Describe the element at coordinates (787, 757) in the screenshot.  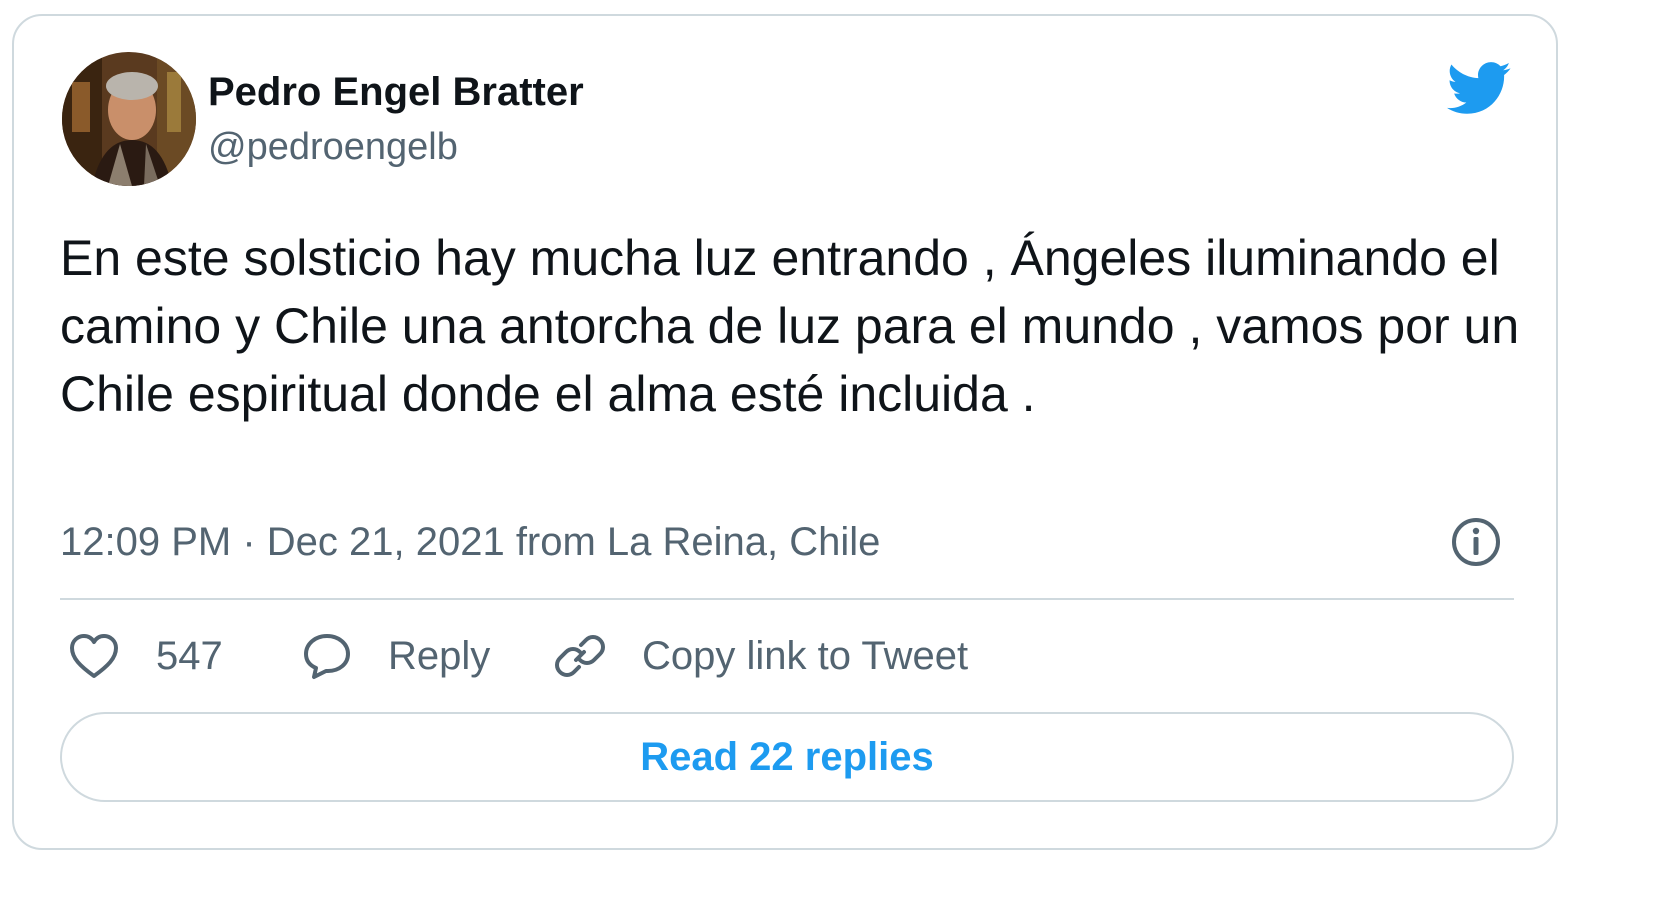
I see `read-replies-button: Read 22 replies` at that location.